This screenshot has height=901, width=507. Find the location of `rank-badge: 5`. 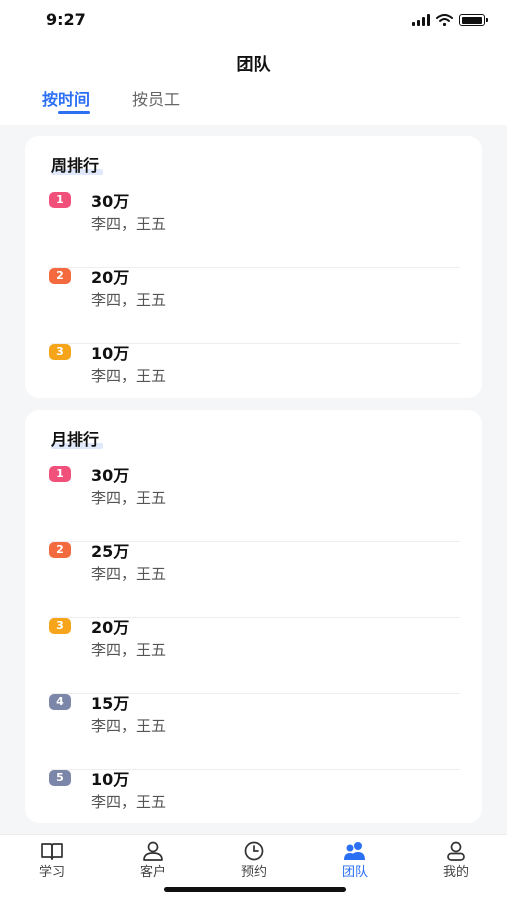

rank-badge: 5 is located at coordinates (60, 778).